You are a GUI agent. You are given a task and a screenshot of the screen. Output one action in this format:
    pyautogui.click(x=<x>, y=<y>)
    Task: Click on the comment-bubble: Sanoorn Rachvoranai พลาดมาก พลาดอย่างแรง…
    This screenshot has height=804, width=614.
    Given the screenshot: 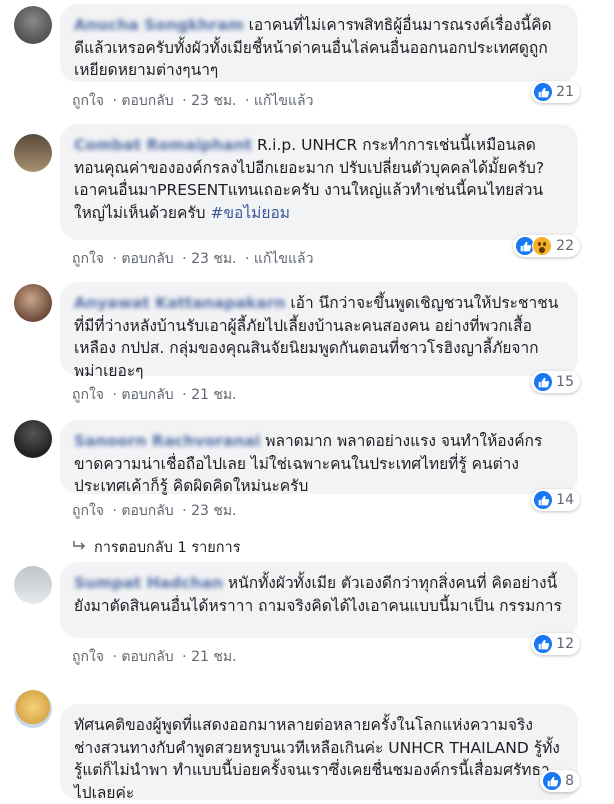 What is the action you would take?
    pyautogui.click(x=319, y=457)
    